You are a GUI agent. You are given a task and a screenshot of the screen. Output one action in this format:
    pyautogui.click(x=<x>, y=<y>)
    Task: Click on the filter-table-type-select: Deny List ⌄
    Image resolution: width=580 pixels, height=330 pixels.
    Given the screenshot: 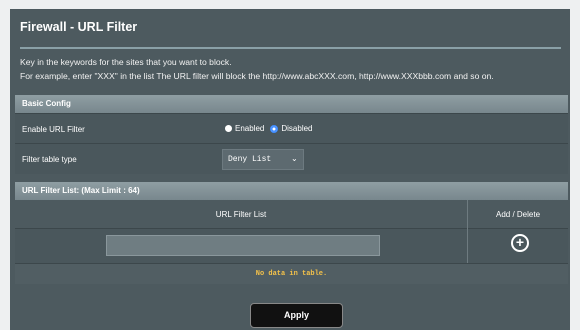 What is the action you would take?
    pyautogui.click(x=263, y=159)
    